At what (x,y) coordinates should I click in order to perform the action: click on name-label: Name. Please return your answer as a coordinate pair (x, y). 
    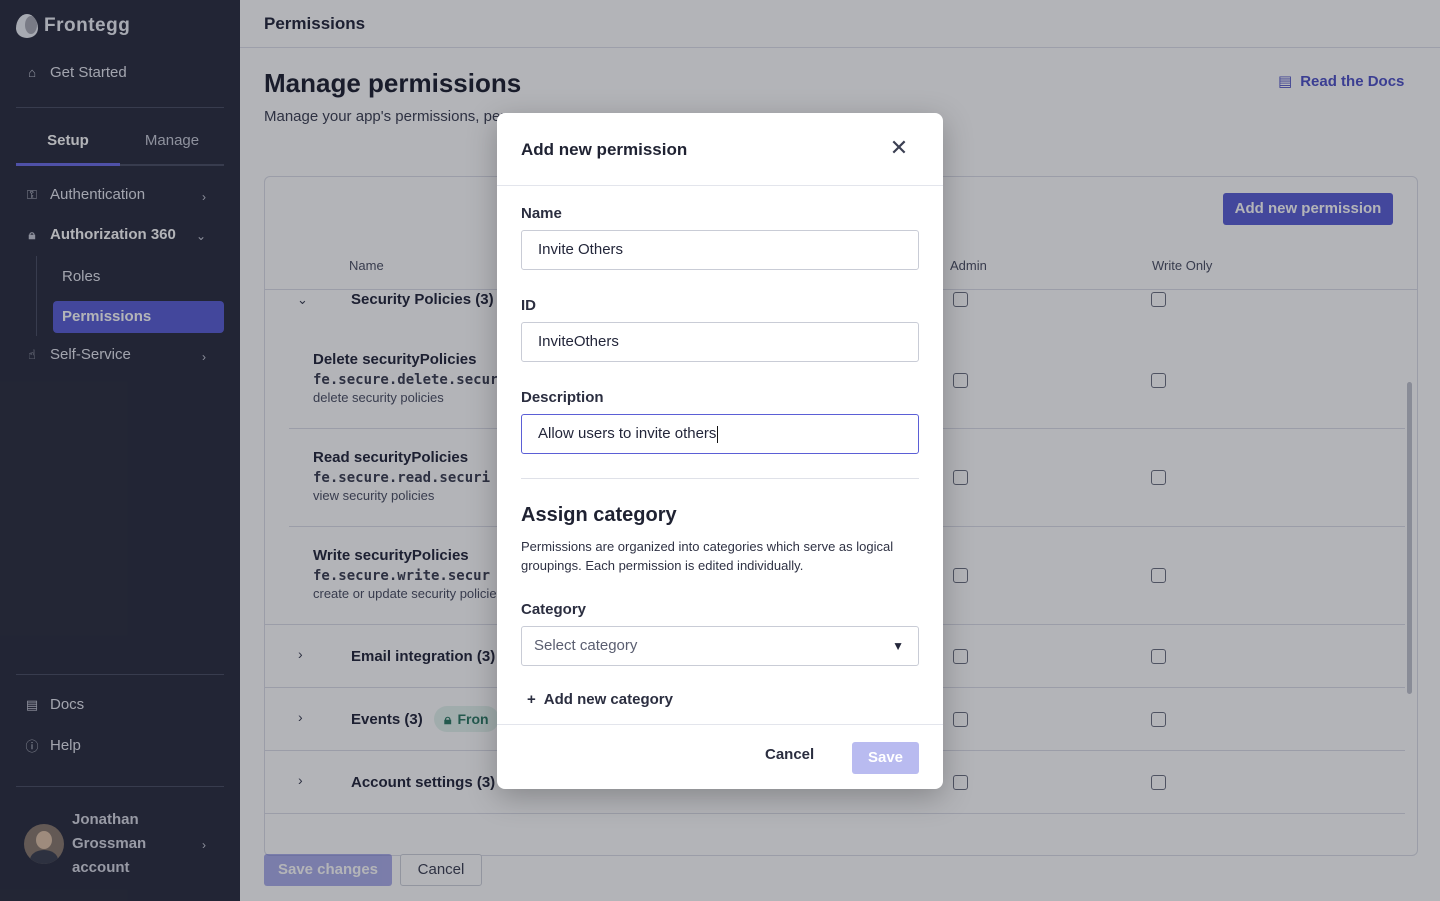
    Looking at the image, I should click on (541, 213).